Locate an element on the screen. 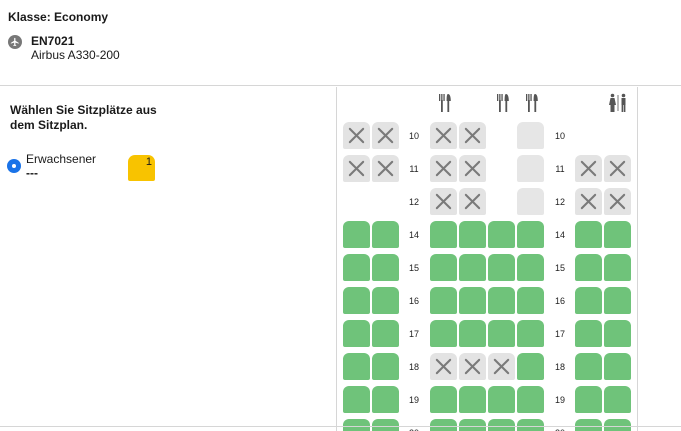  row-number-right: 19 is located at coordinates (559, 400).